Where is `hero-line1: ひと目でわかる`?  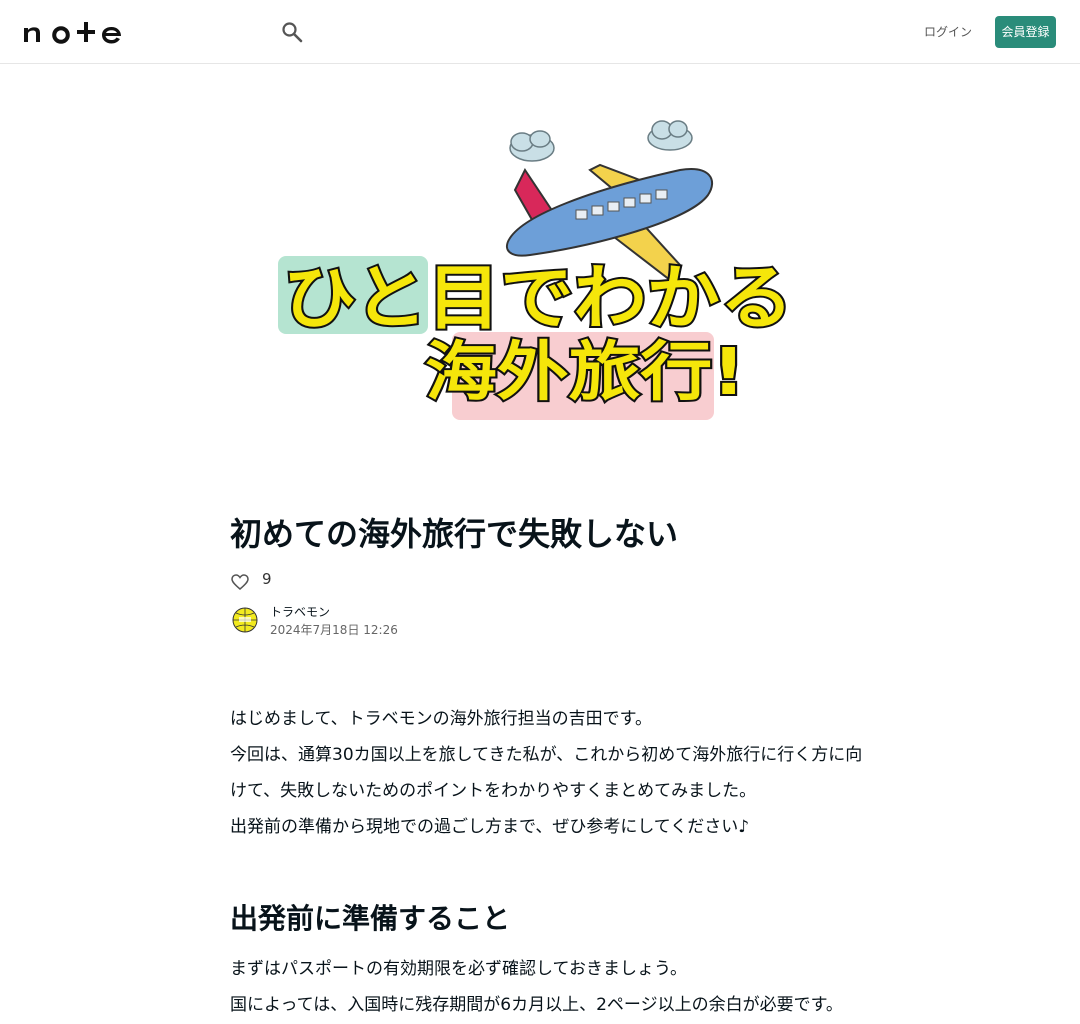 hero-line1: ひと目でわかる is located at coordinates (538, 298).